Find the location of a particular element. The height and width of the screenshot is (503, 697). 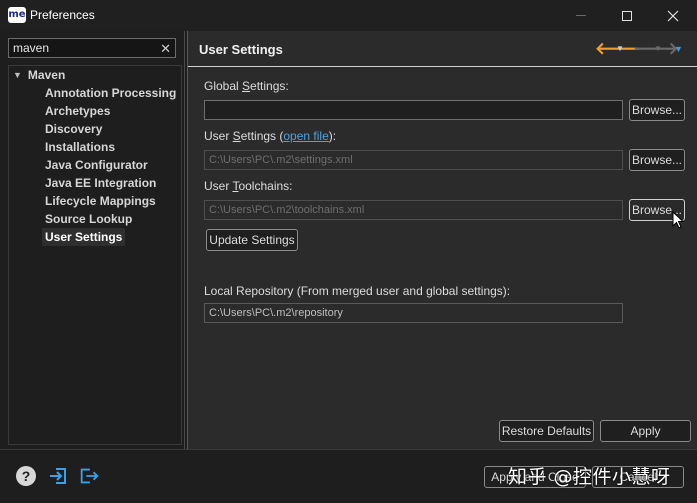

maximize-icon is located at coordinates (627, 15).